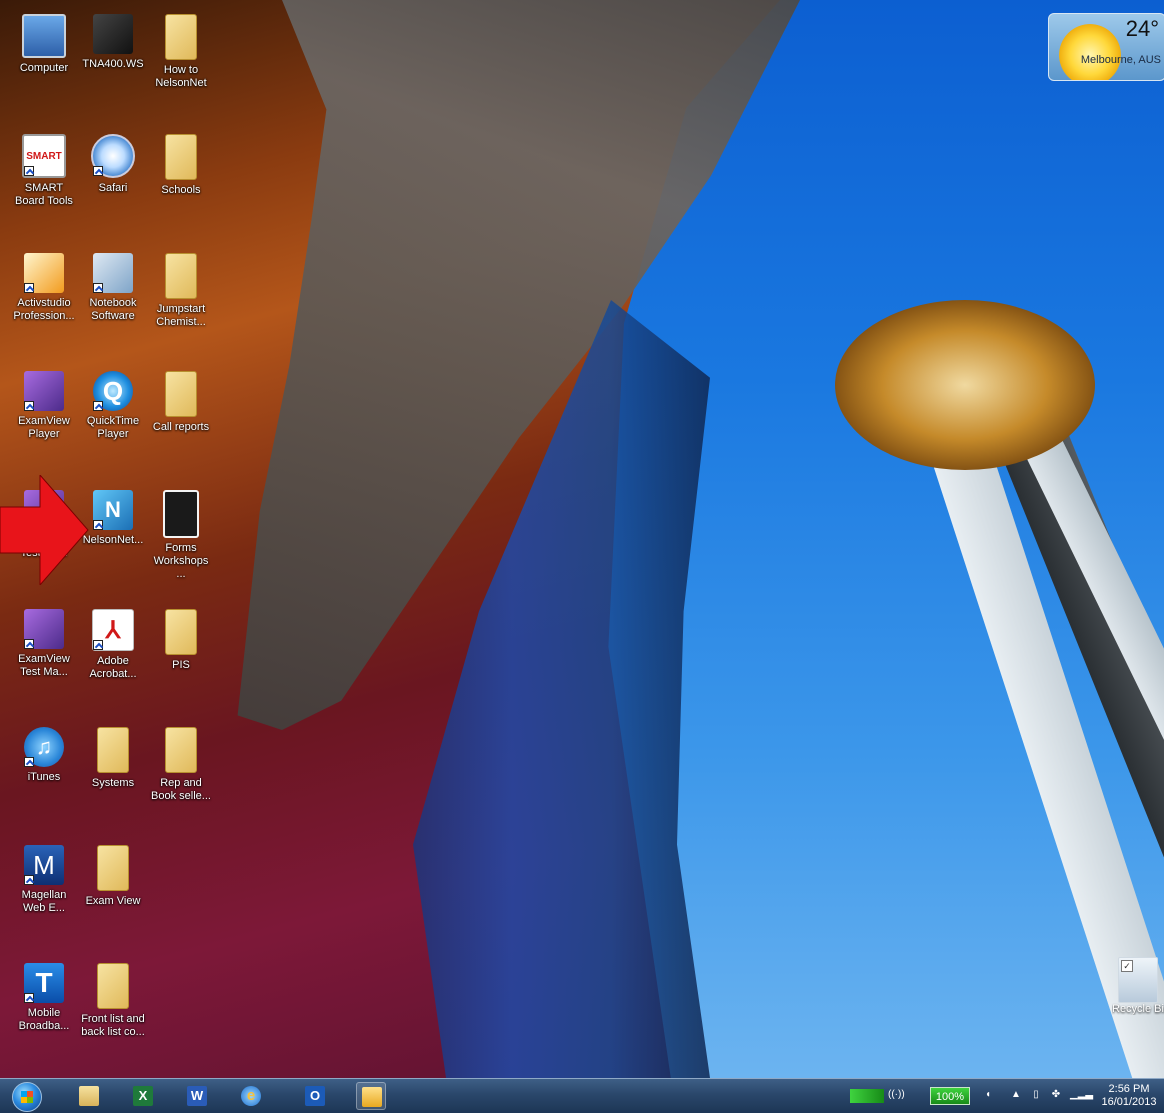 The image size is (1164, 1113). What do you see at coordinates (1138, 980) in the screenshot?
I see `recycle-bin-icon: ✓` at bounding box center [1138, 980].